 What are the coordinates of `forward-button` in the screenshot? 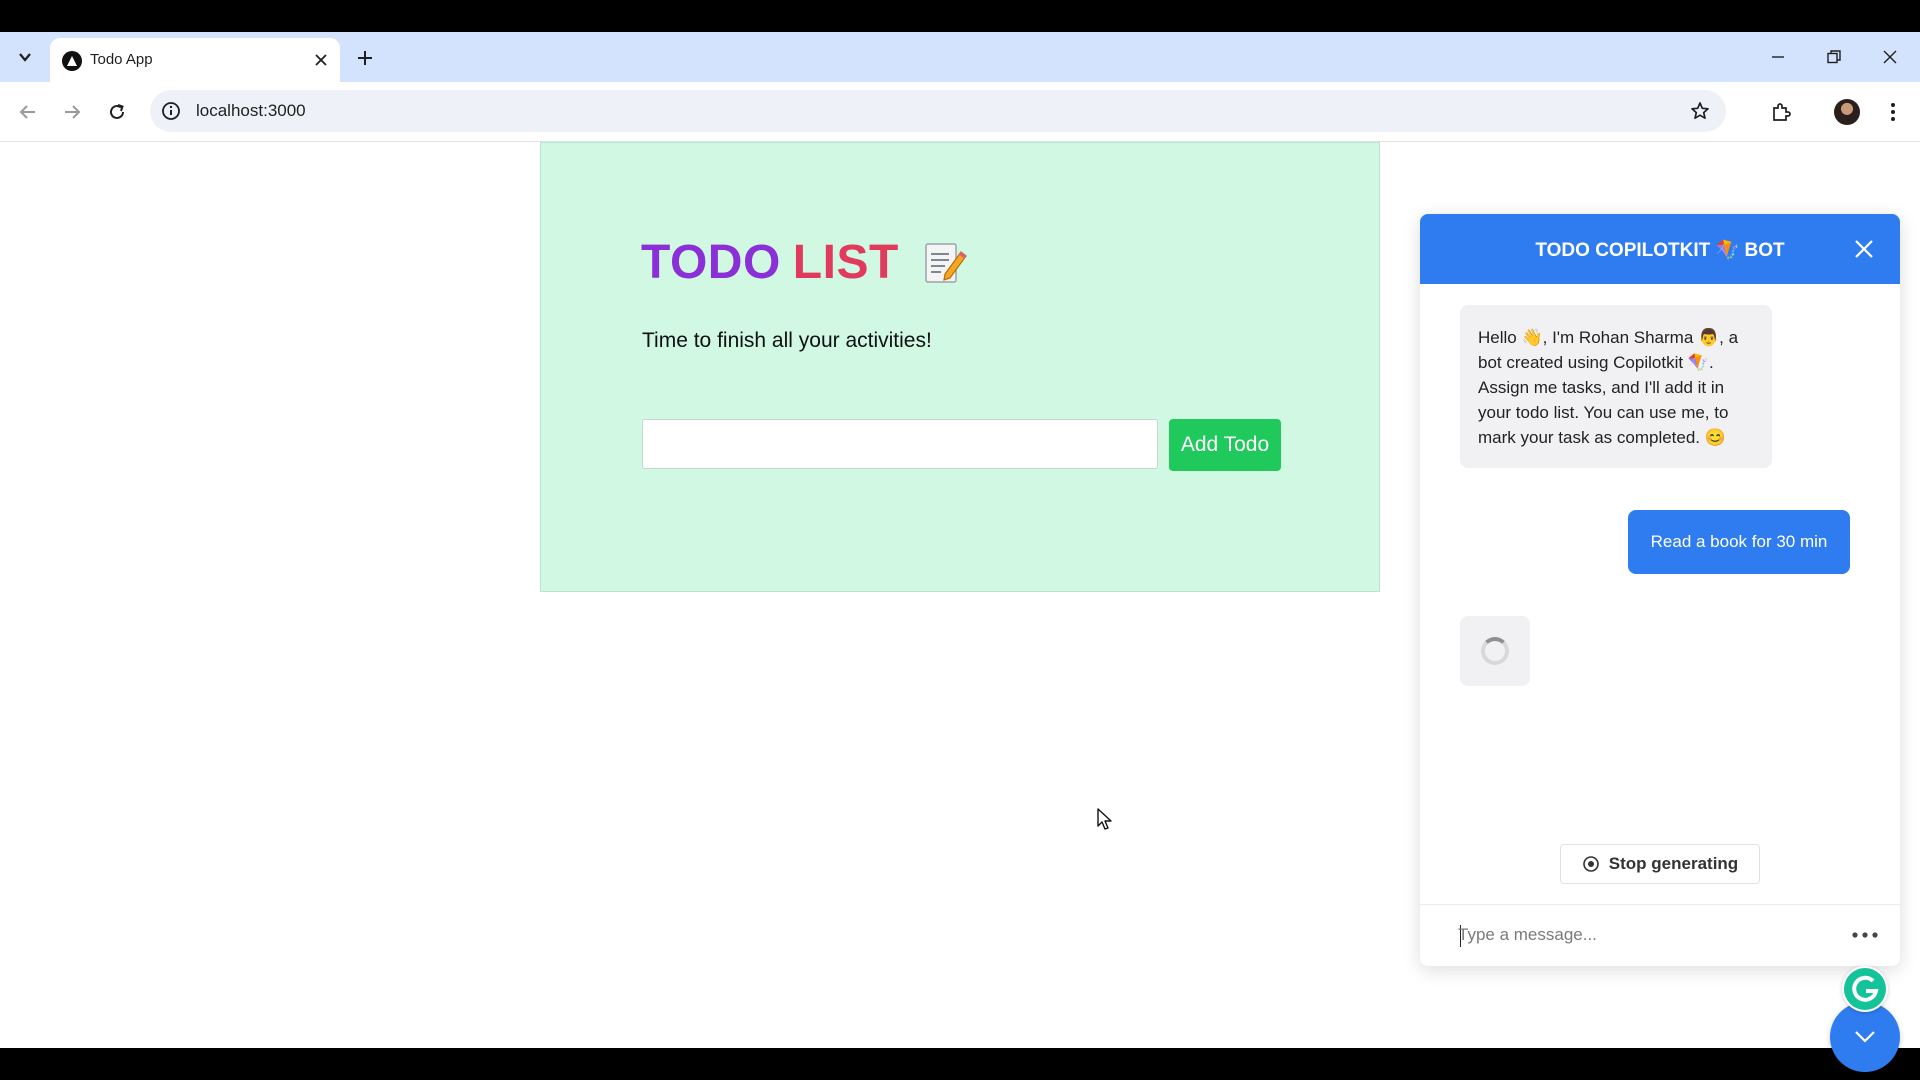 It's located at (72, 112).